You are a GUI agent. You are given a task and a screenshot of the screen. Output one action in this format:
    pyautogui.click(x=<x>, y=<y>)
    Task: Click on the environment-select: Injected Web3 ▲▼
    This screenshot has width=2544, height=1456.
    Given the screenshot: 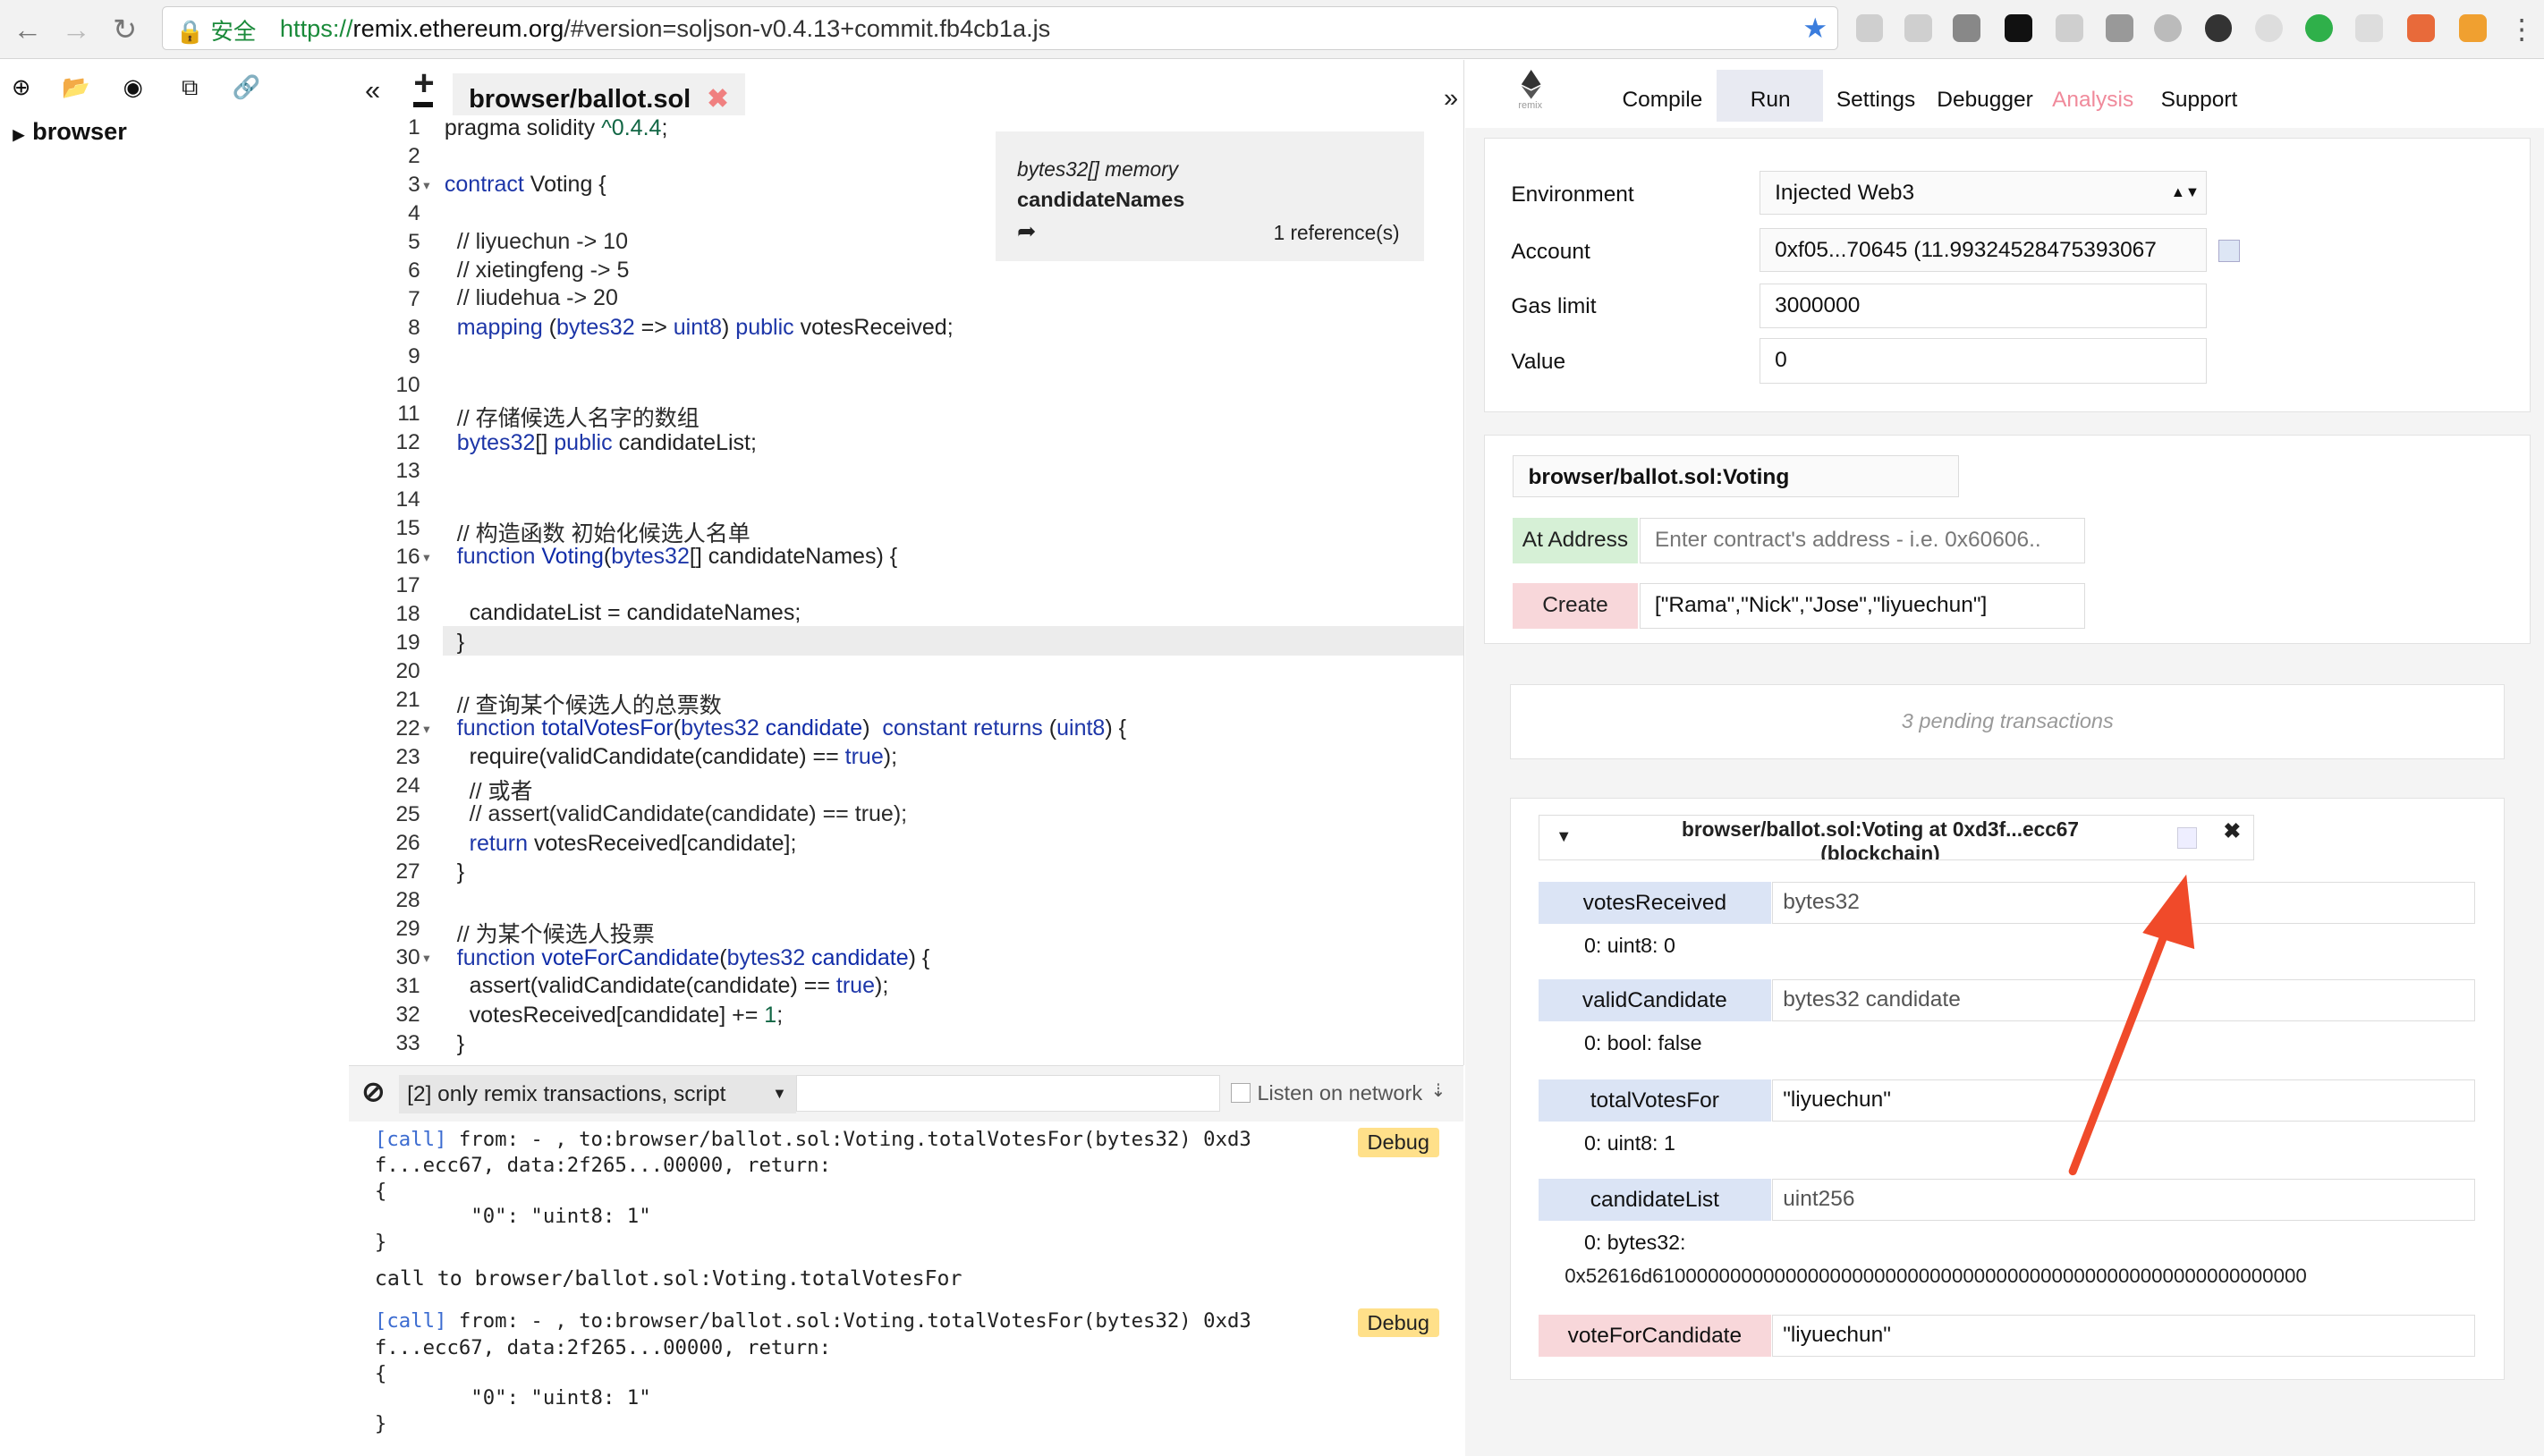 What is the action you would take?
    pyautogui.click(x=1983, y=193)
    